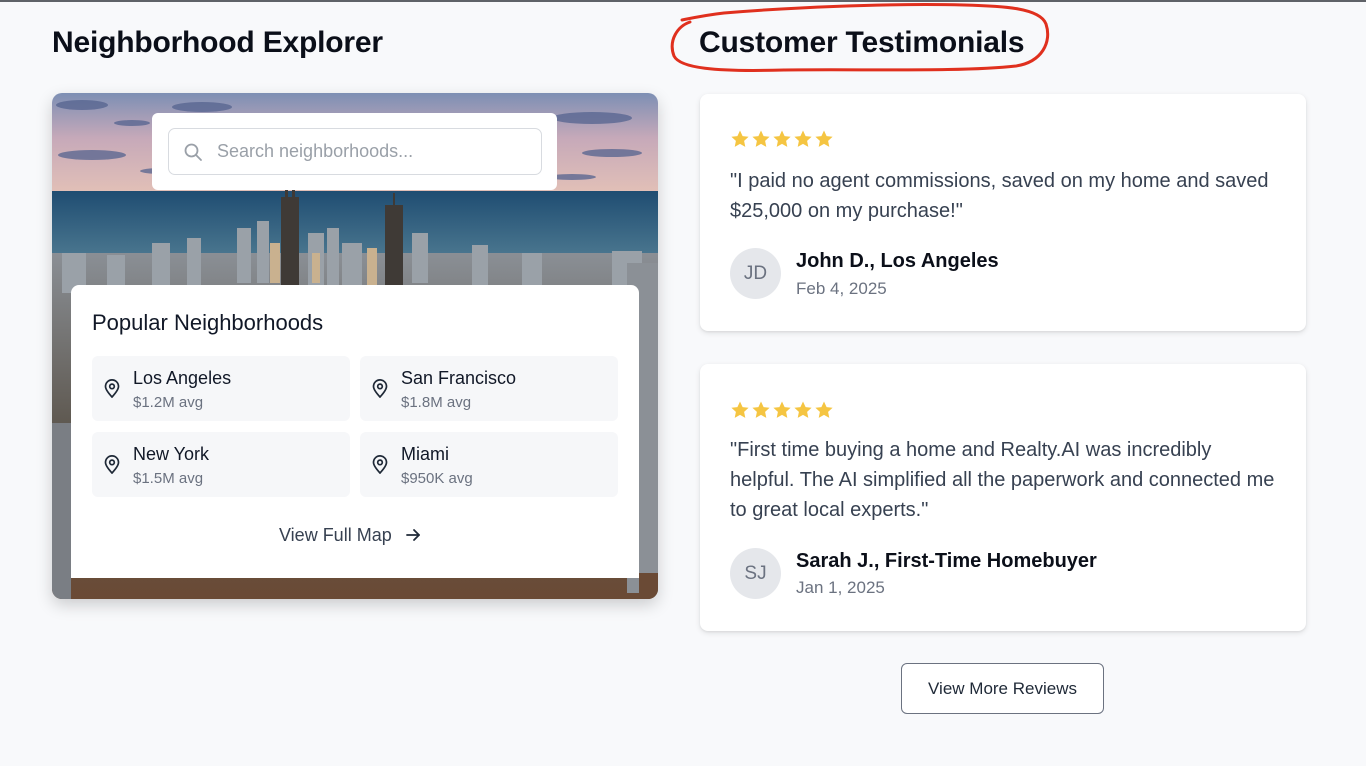 The height and width of the screenshot is (766, 1366). Describe the element at coordinates (862, 42) in the screenshot. I see `testimonials-title: Customer Testimonials` at that location.